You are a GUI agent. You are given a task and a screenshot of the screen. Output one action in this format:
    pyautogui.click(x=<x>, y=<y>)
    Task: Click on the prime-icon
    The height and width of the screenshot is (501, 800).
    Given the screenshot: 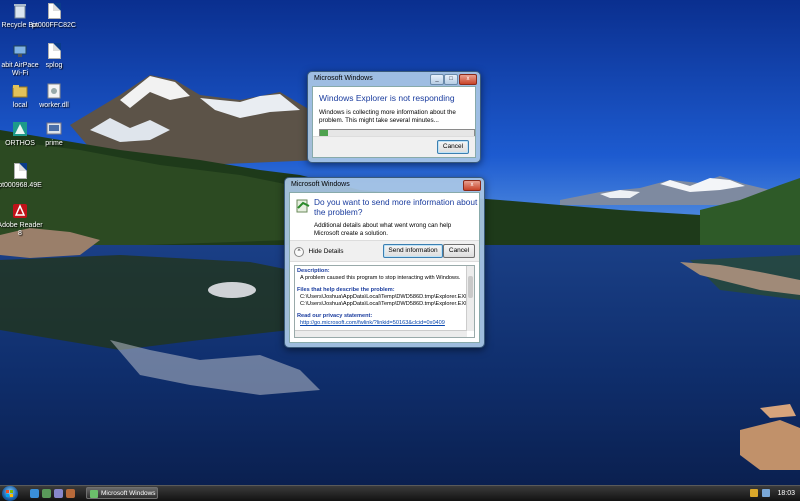 What is the action you would take?
    pyautogui.click(x=54, y=129)
    